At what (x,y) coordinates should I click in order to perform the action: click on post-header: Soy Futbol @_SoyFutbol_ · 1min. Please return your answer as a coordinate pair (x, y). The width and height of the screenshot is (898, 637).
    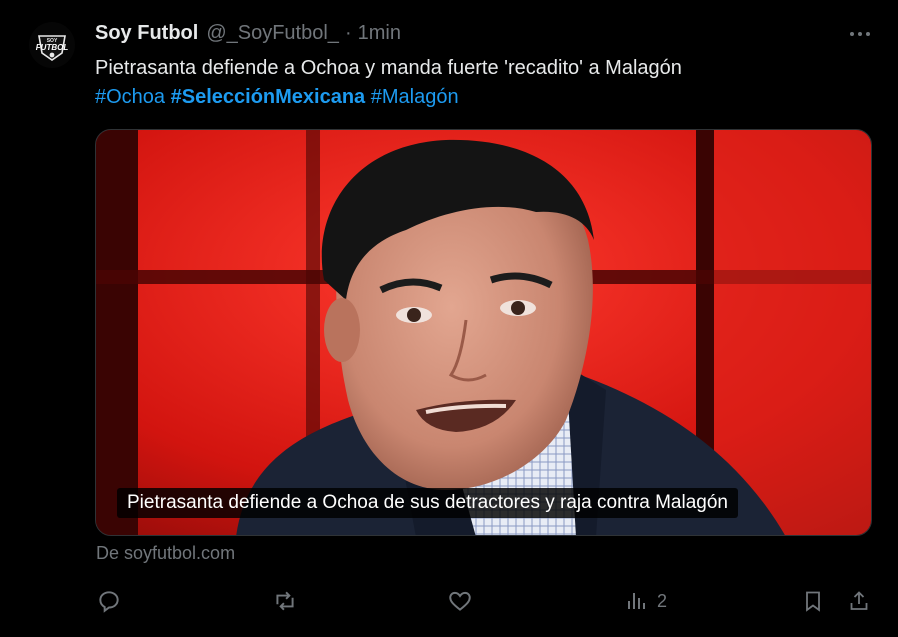
    Looking at the image, I should click on (248, 33).